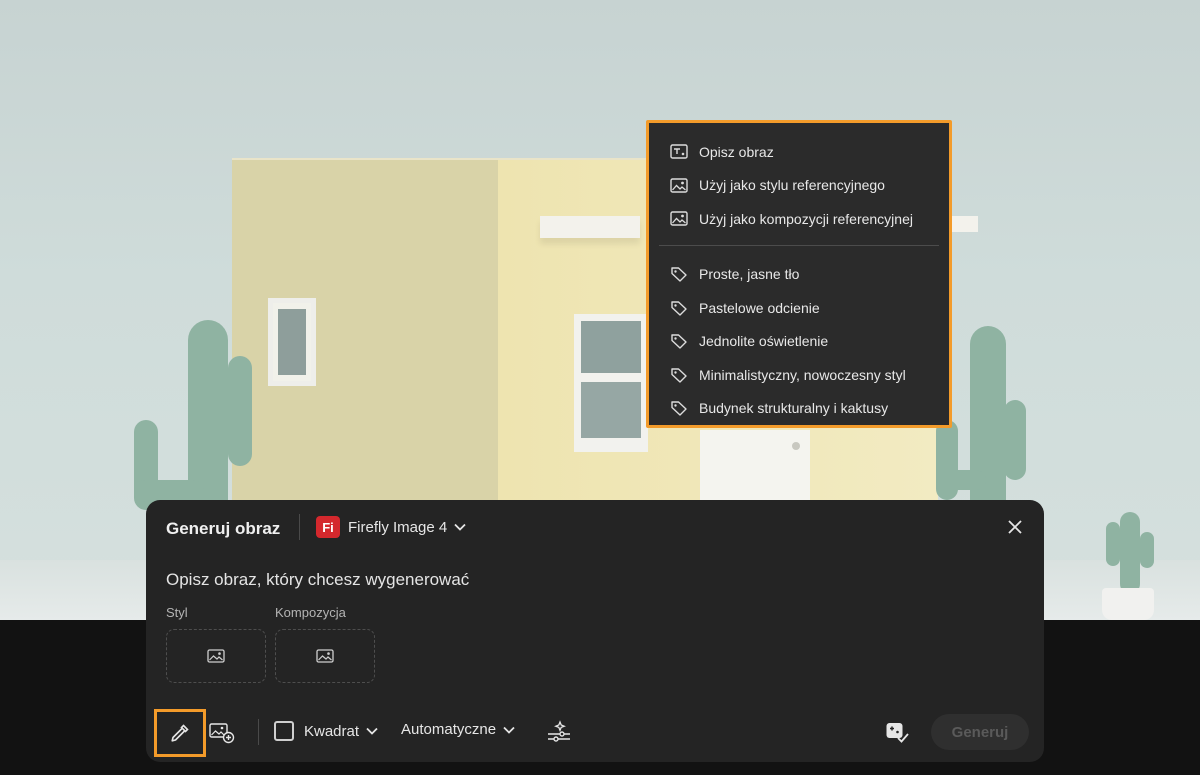  I want to click on effects-settings-button, so click(559, 732).